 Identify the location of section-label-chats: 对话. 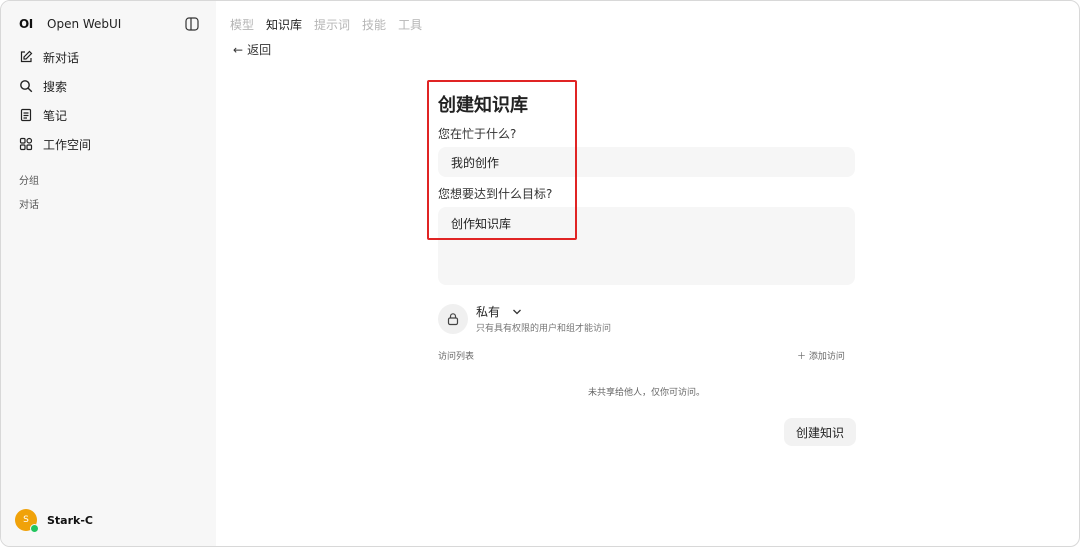
(29, 203).